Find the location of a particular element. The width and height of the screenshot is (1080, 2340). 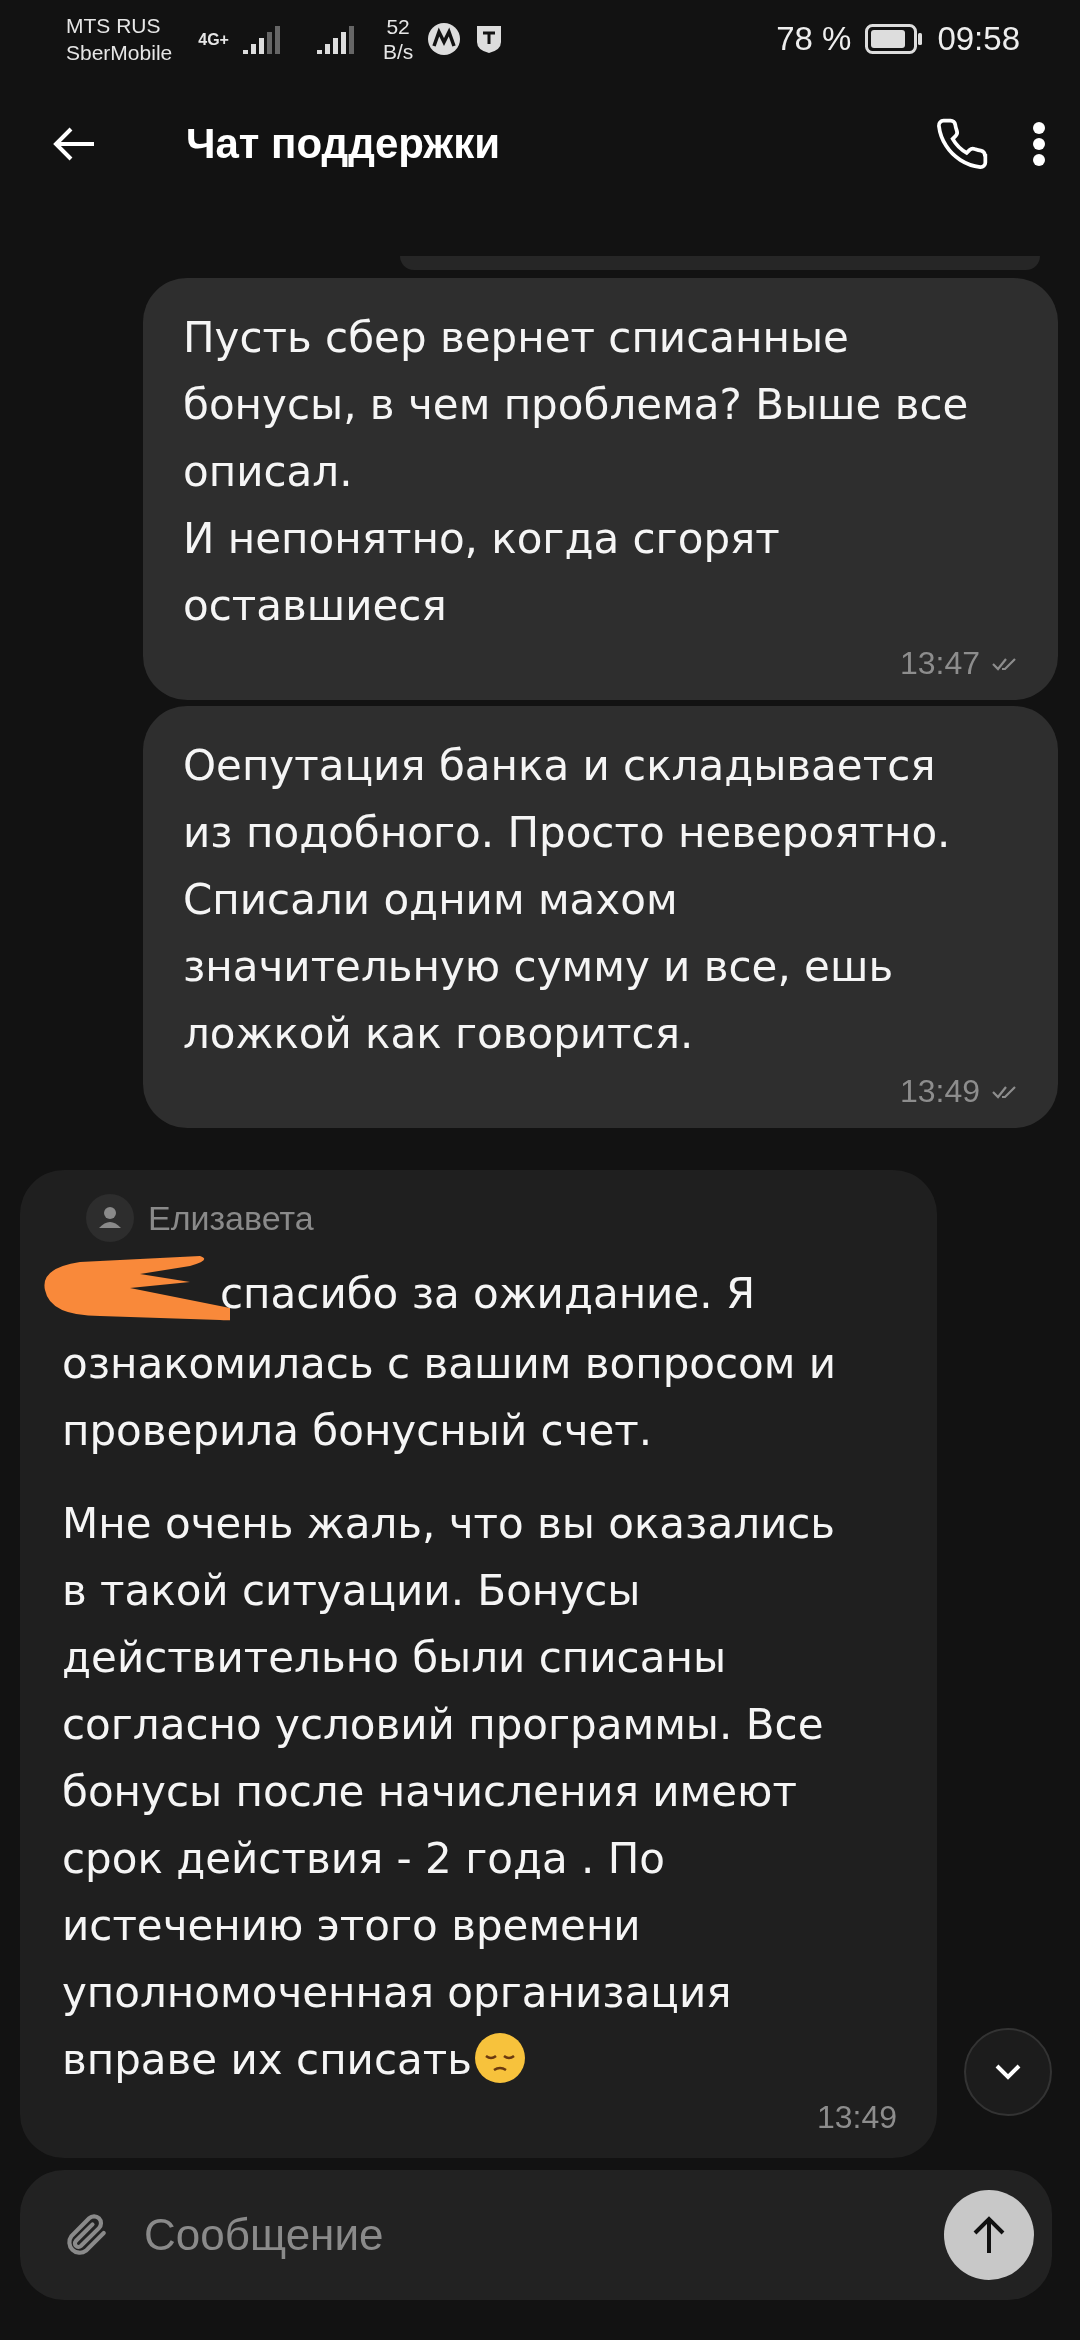

message-text: Оепутация банка и складывается из подобного. Просто невероятно. Списали одним махом значительную сумму и все, ешь ложкой как говорится. is located at coordinates (567, 900).